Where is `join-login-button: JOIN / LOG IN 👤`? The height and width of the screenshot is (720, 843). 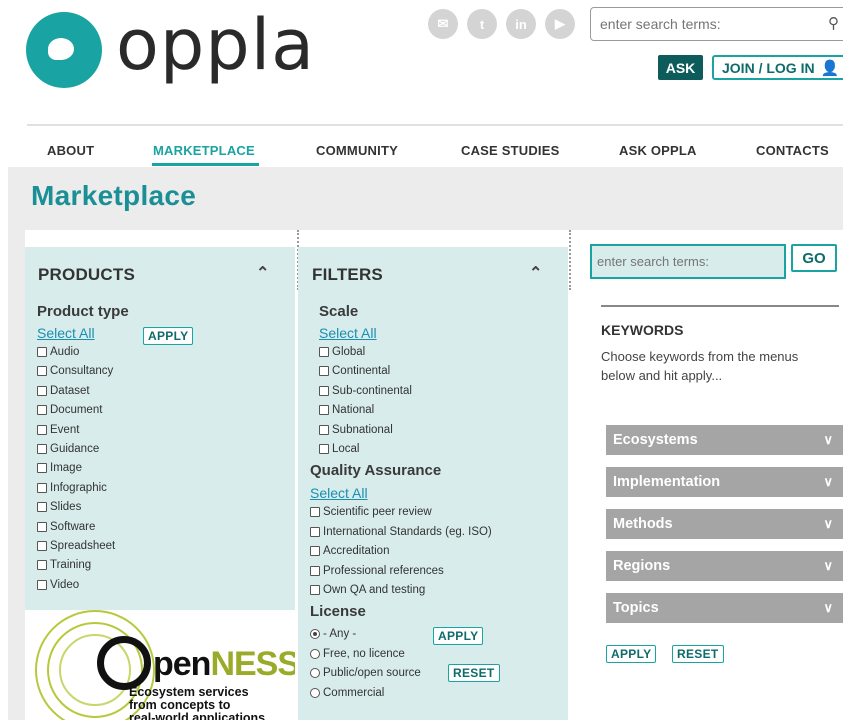 join-login-button: JOIN / LOG IN 👤 is located at coordinates (777, 67).